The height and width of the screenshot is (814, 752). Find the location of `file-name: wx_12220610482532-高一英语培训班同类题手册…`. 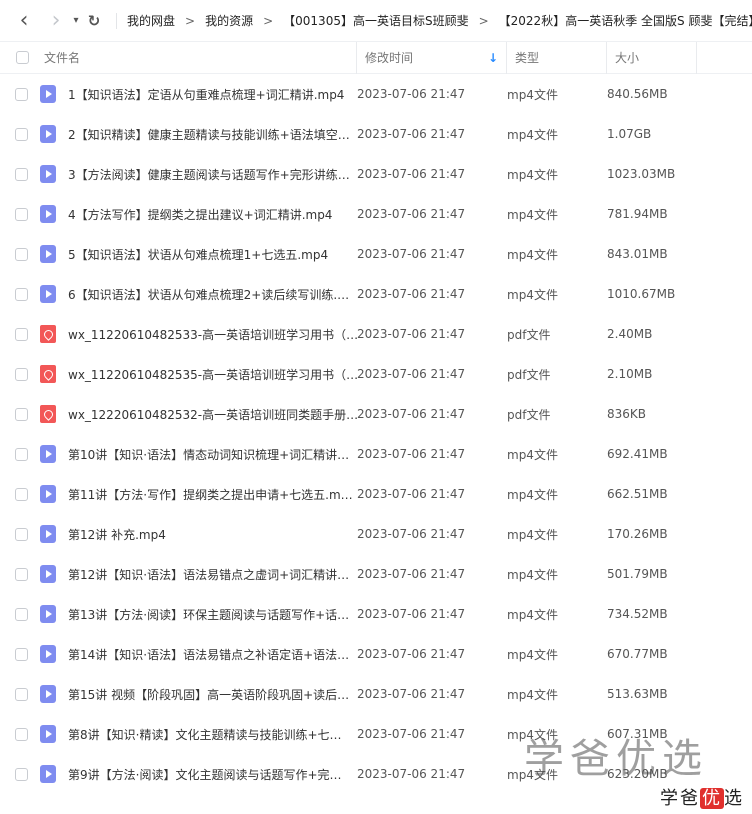

file-name: wx_12220610482532-高一英语培训班同类题手册… is located at coordinates (212, 414).